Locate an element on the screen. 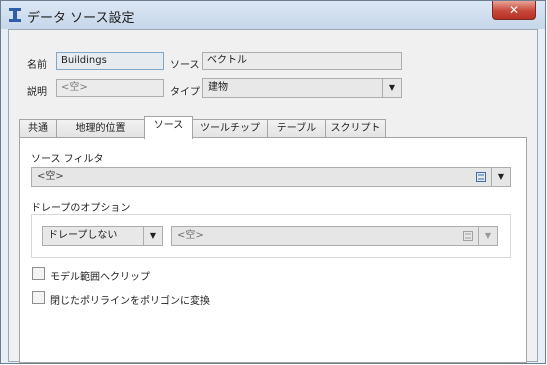  convert-polylines-checkbox is located at coordinates (38, 297).